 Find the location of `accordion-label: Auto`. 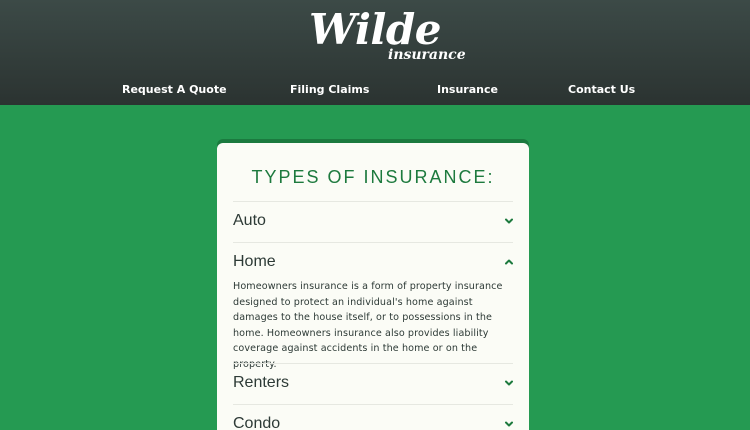

accordion-label: Auto is located at coordinates (249, 220).